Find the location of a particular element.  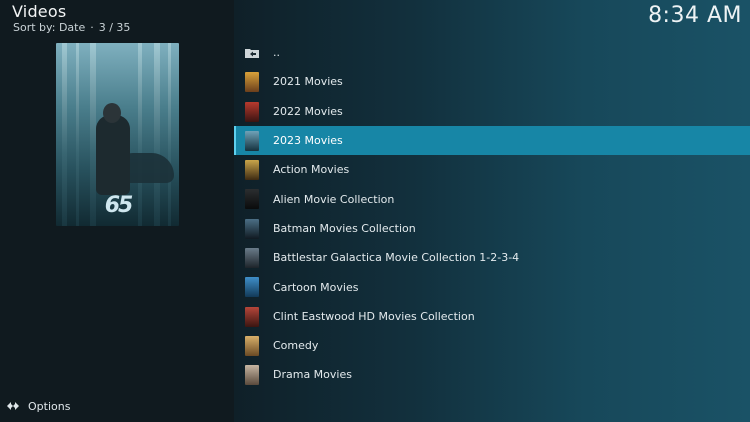

list-item-label: Action Movies is located at coordinates (311, 170).